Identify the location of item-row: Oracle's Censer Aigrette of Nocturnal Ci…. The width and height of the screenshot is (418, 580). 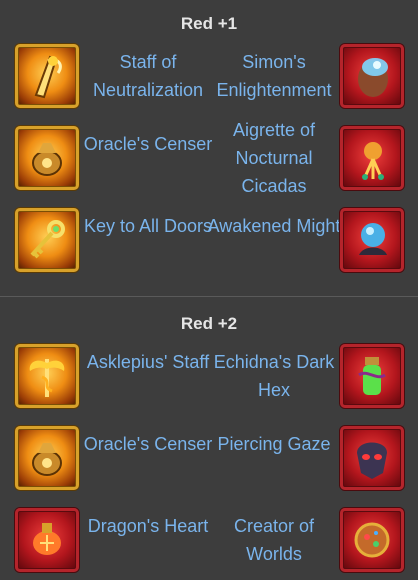
(209, 158).